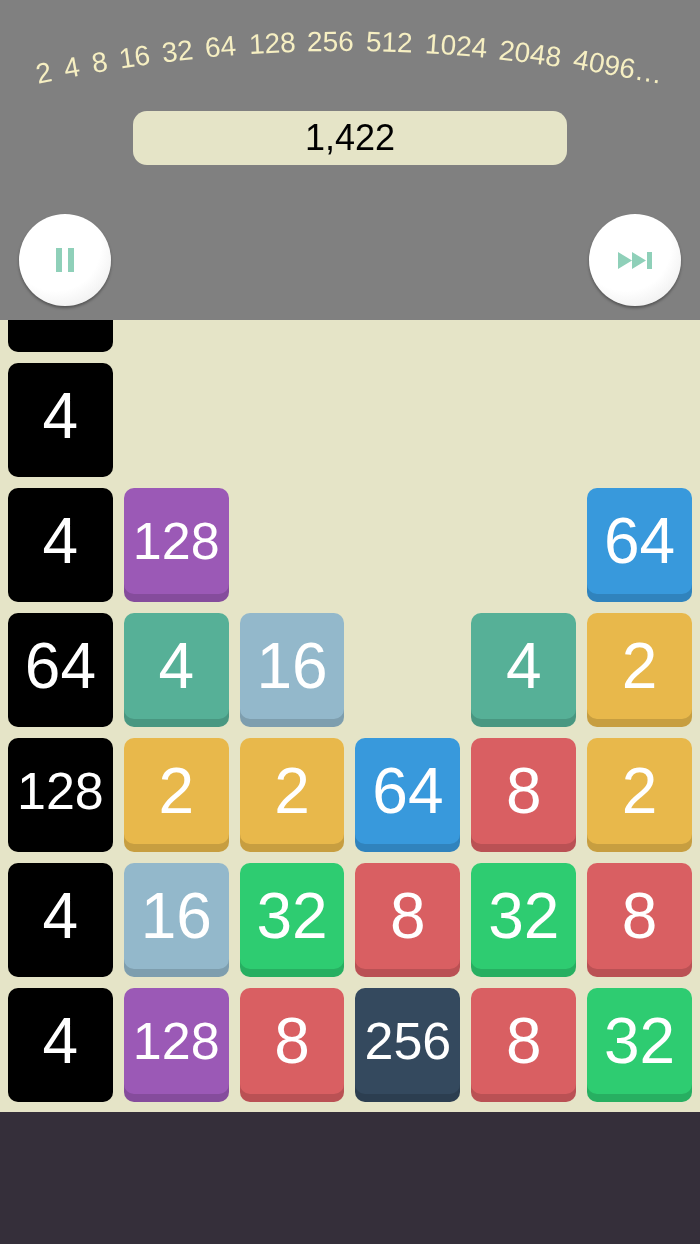 The width and height of the screenshot is (700, 1244). I want to click on sequence-number: 256, so click(331, 42).